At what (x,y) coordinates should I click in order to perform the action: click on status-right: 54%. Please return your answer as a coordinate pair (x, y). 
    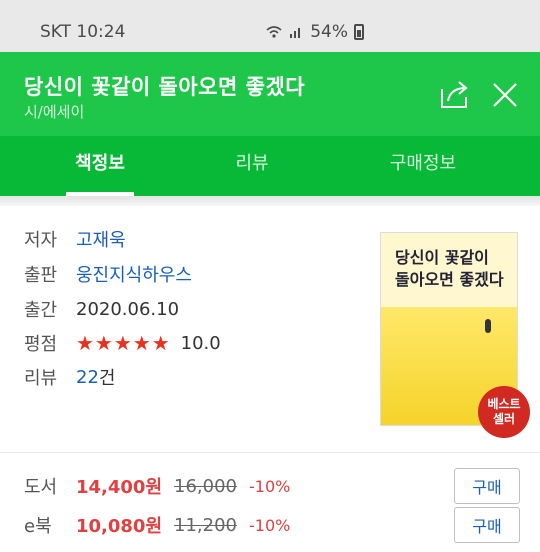
    Looking at the image, I should click on (315, 32).